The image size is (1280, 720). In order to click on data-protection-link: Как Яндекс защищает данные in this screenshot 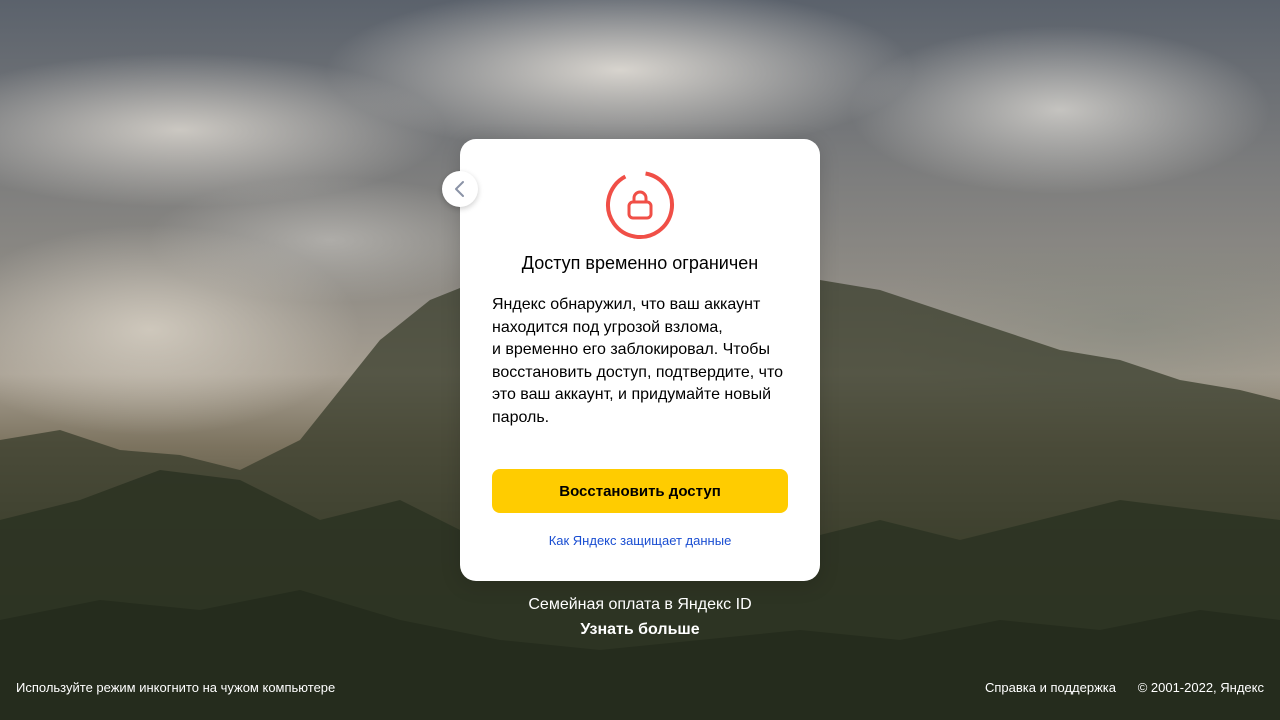, I will do `click(640, 540)`.